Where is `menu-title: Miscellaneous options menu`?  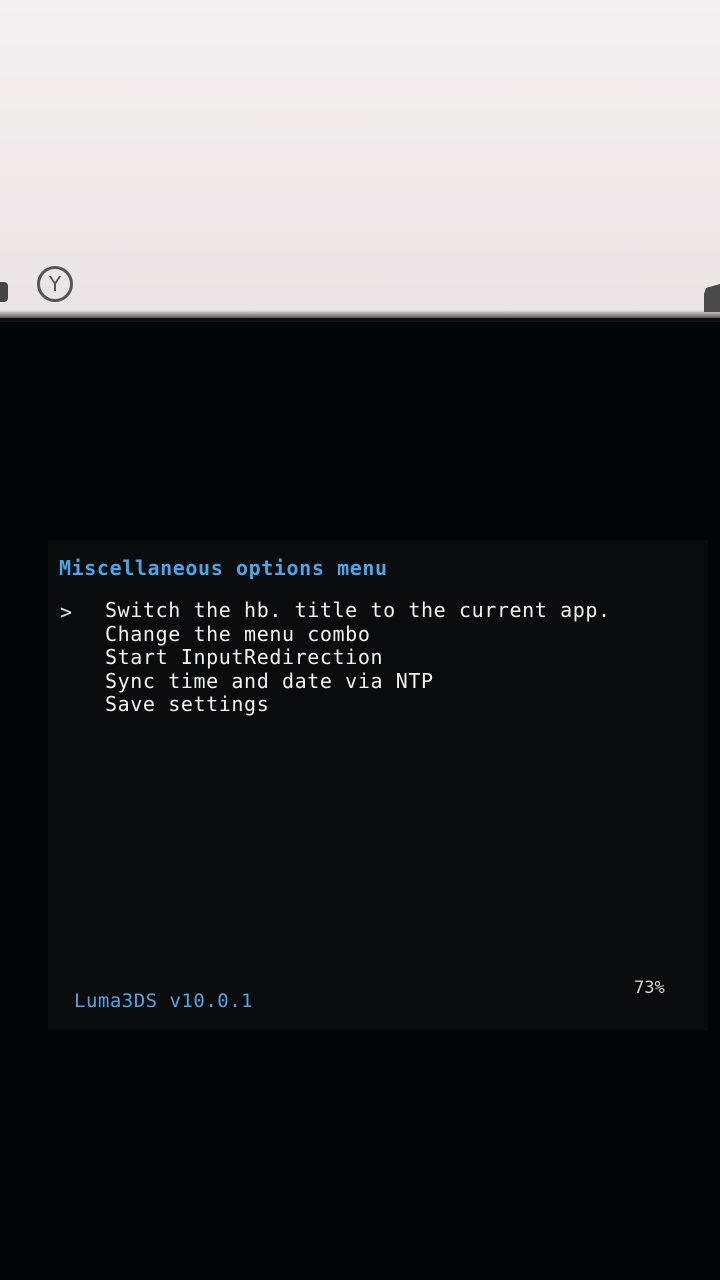
menu-title: Miscellaneous options menu is located at coordinates (223, 568).